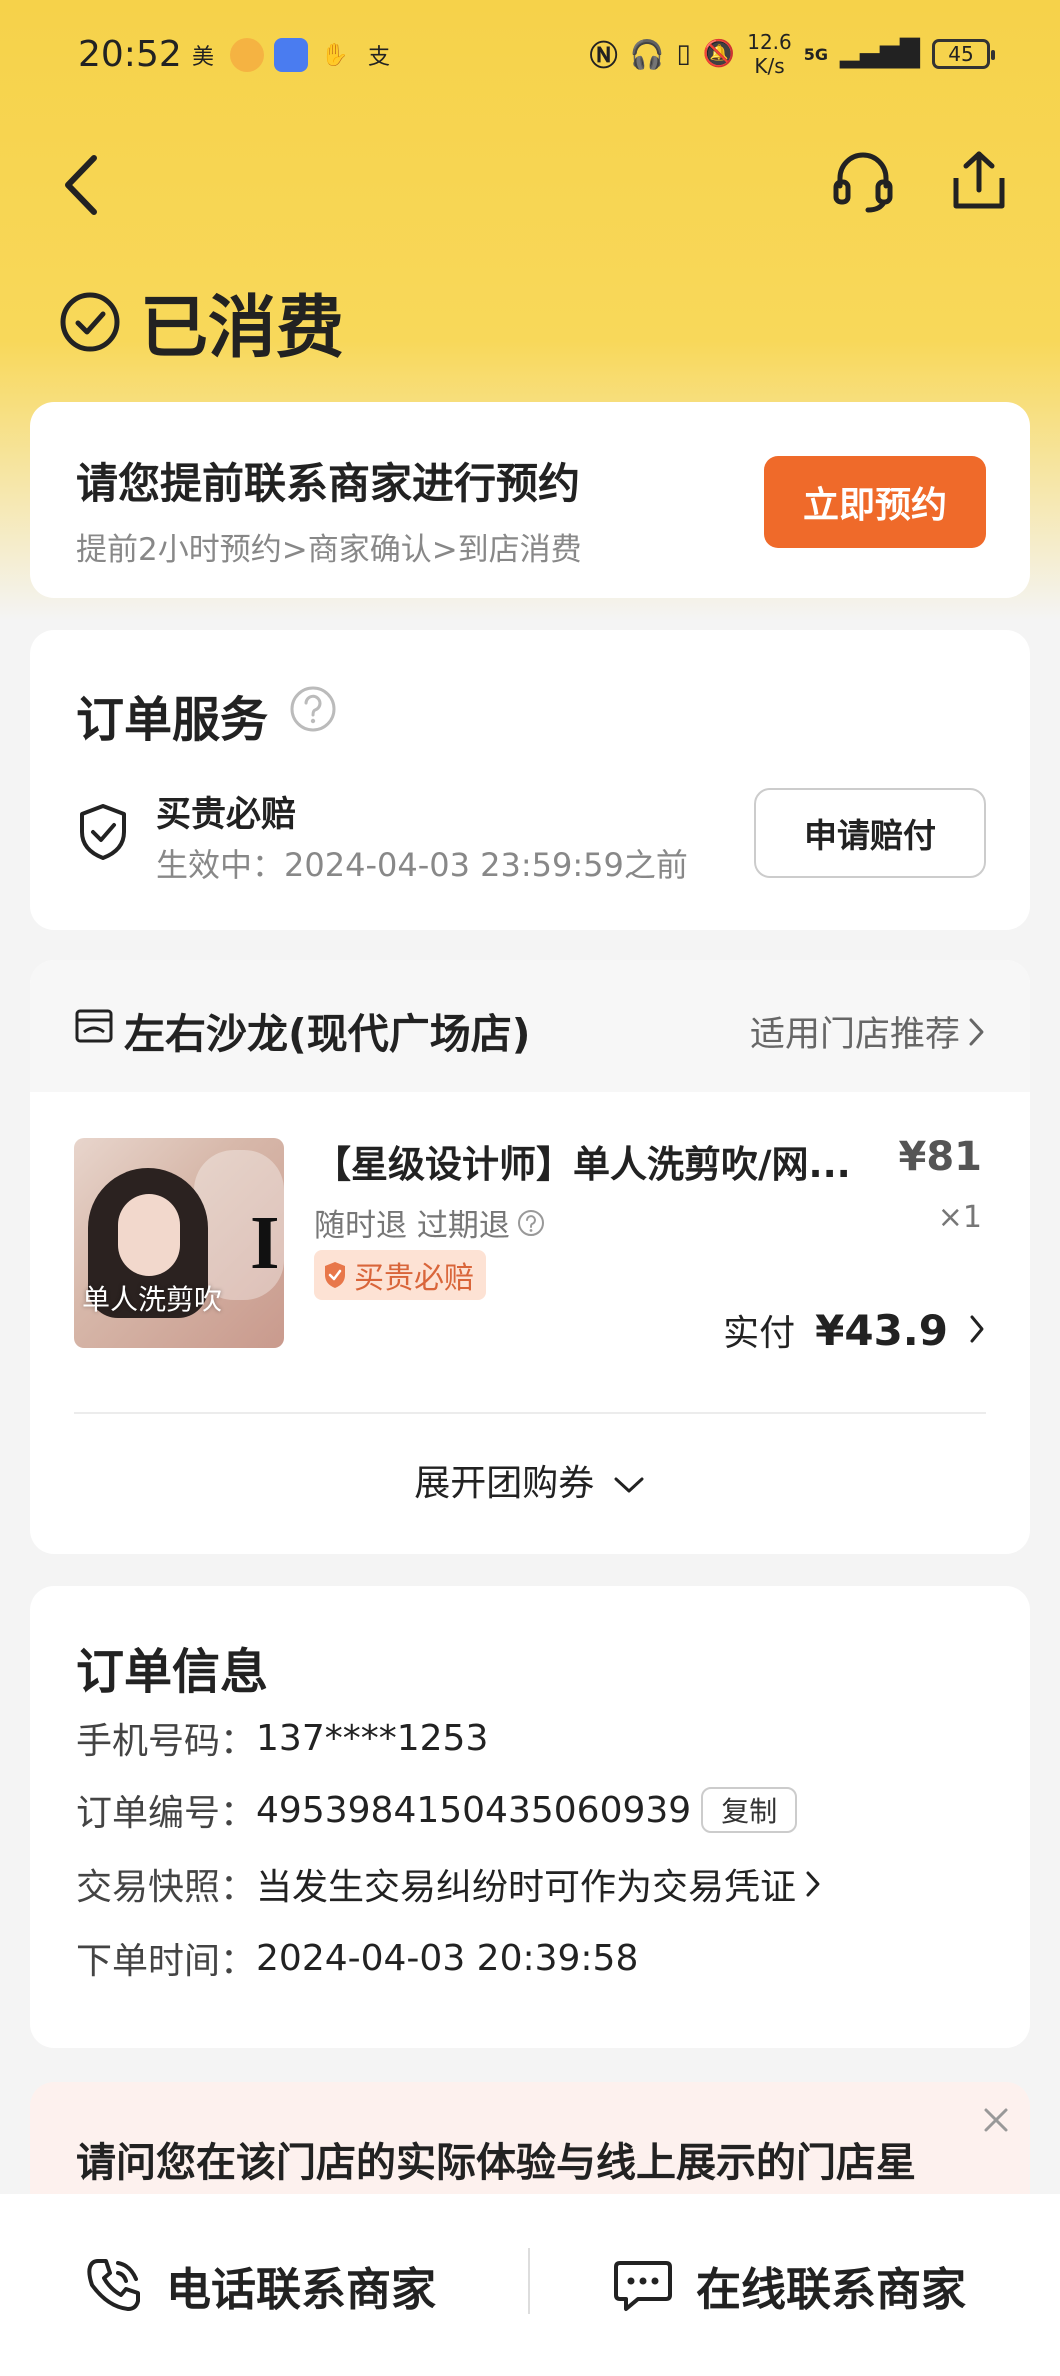 The width and height of the screenshot is (1060, 2376). Describe the element at coordinates (82, 185) in the screenshot. I see `back-icon` at that location.